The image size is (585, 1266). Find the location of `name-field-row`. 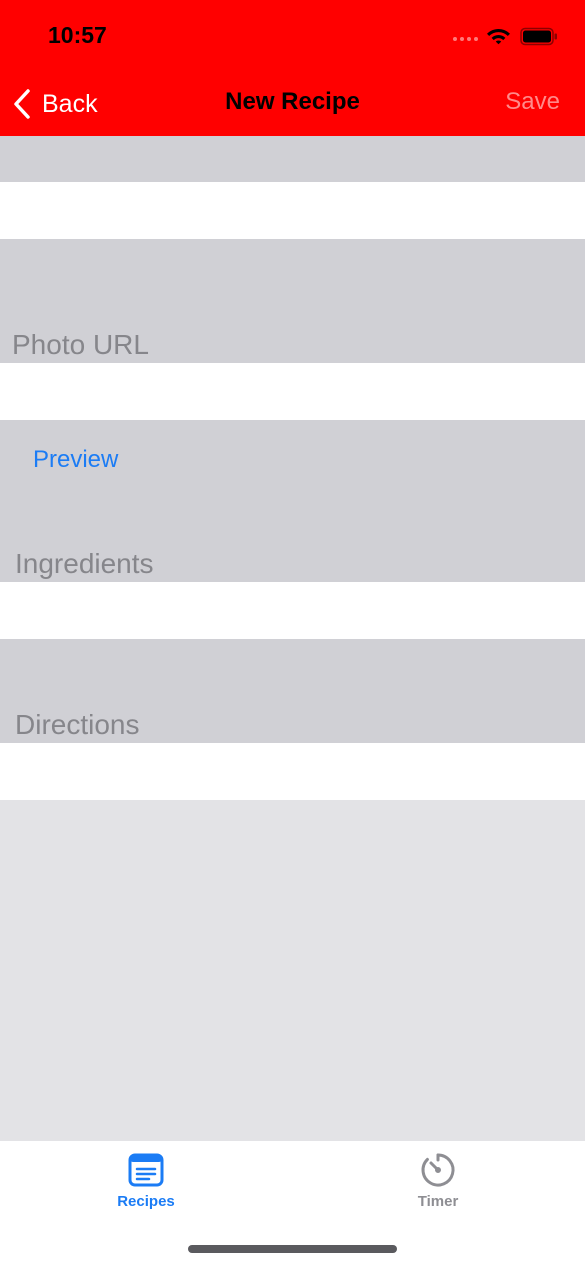

name-field-row is located at coordinates (292, 210).